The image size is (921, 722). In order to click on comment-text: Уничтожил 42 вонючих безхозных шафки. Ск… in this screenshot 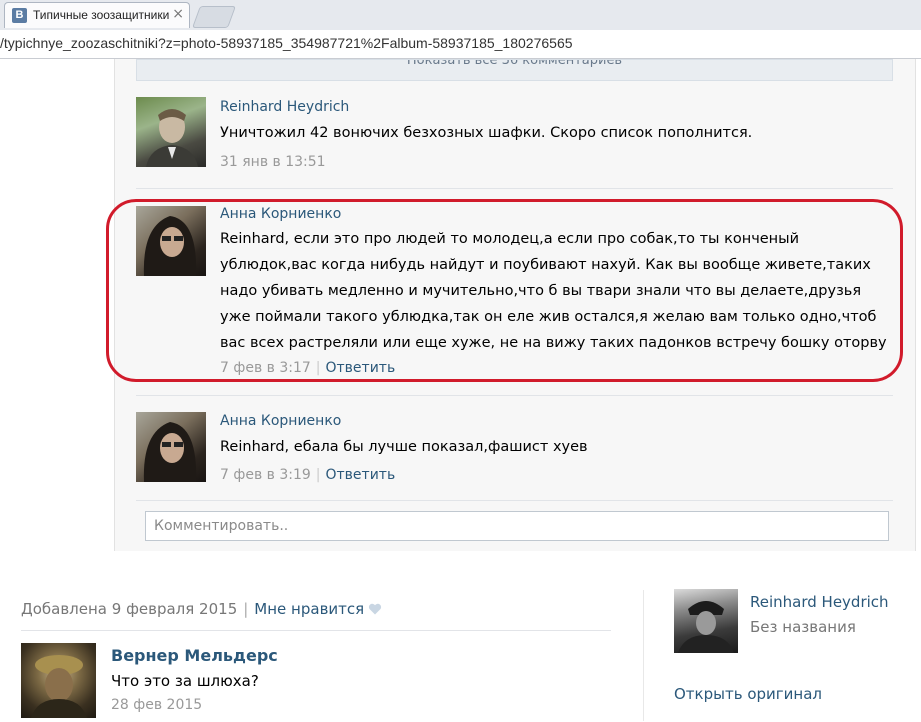, I will do `click(486, 133)`.